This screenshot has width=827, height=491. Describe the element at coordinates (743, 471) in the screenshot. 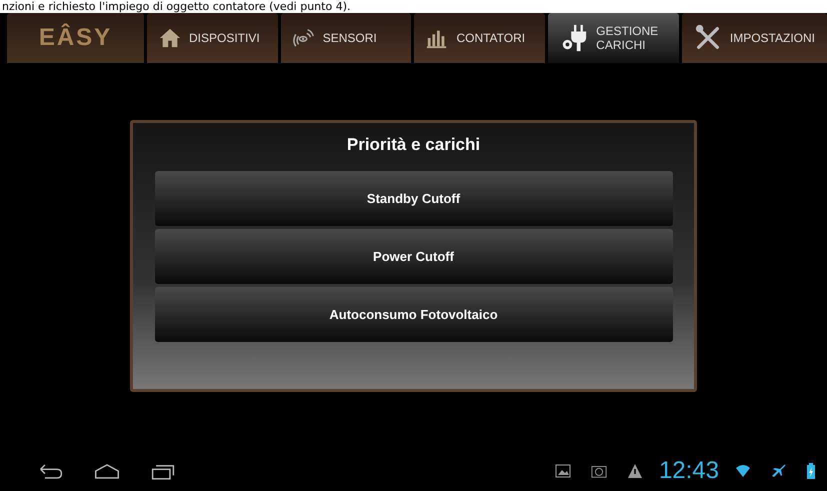

I see `wifi-icon` at that location.